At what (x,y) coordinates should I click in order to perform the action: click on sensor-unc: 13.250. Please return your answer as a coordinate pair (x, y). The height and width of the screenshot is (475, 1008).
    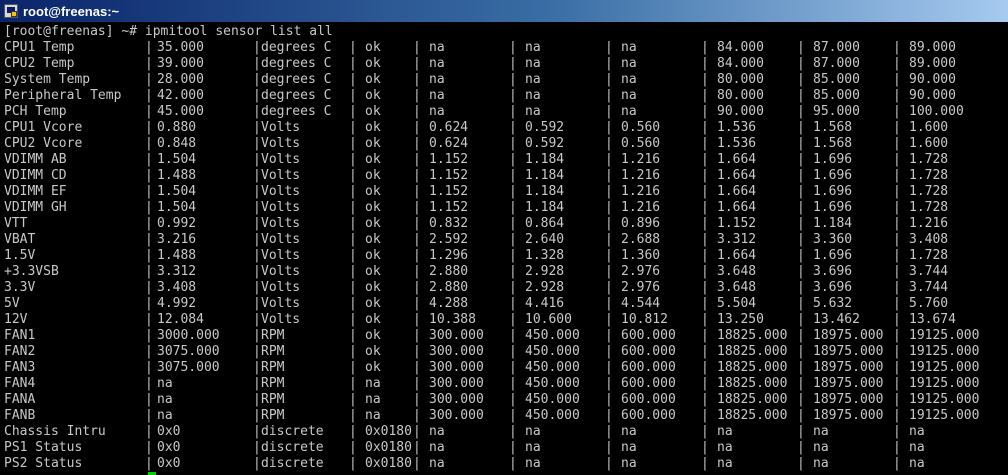
    Looking at the image, I should click on (740, 319).